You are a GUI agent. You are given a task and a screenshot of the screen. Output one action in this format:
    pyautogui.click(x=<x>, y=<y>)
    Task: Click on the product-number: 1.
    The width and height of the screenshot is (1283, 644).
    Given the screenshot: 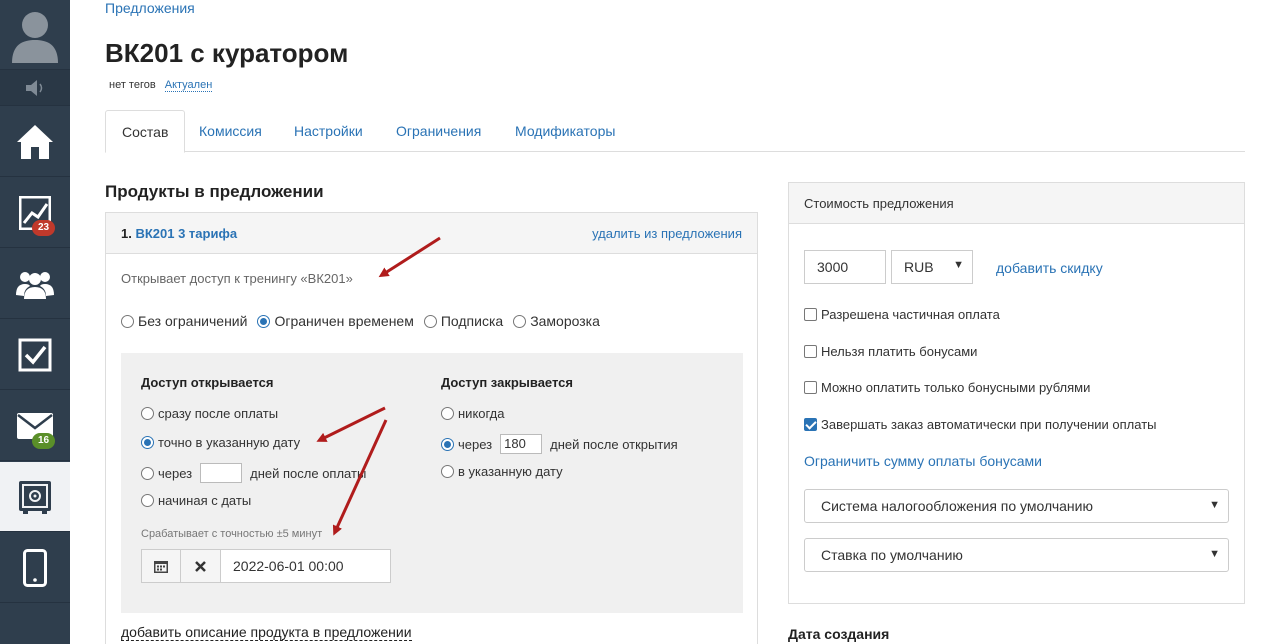 What is the action you would take?
    pyautogui.click(x=126, y=233)
    